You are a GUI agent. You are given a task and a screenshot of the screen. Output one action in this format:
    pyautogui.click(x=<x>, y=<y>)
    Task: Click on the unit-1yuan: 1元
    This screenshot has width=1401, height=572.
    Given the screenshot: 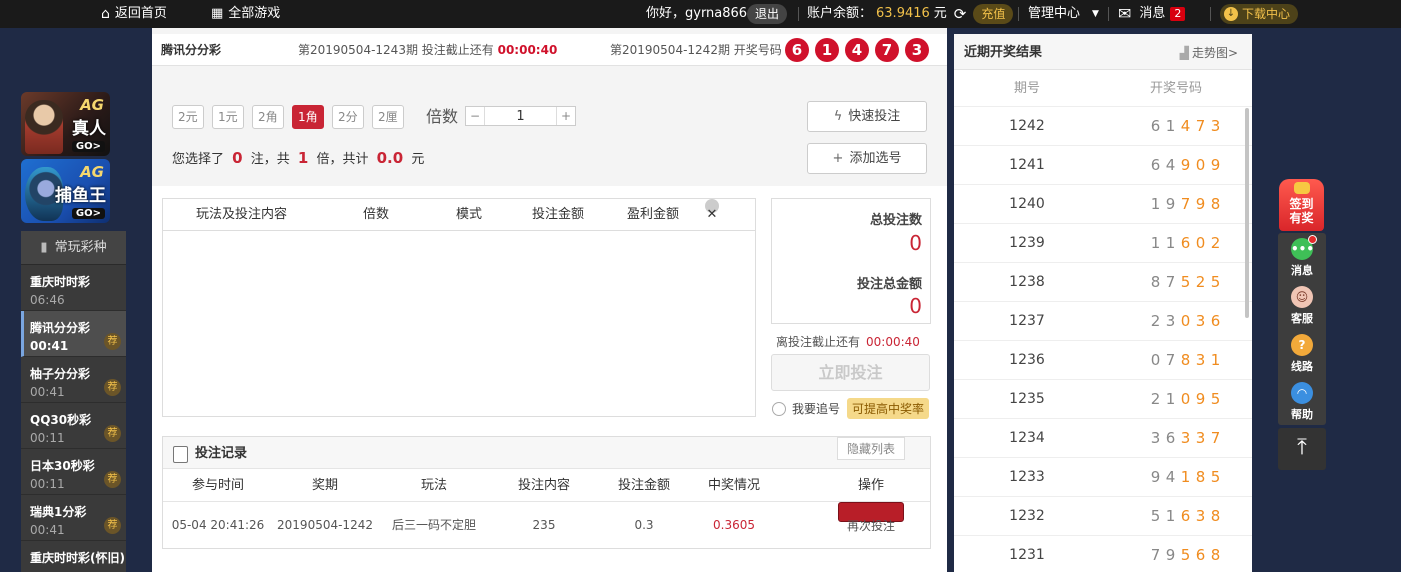 What is the action you would take?
    pyautogui.click(x=228, y=117)
    